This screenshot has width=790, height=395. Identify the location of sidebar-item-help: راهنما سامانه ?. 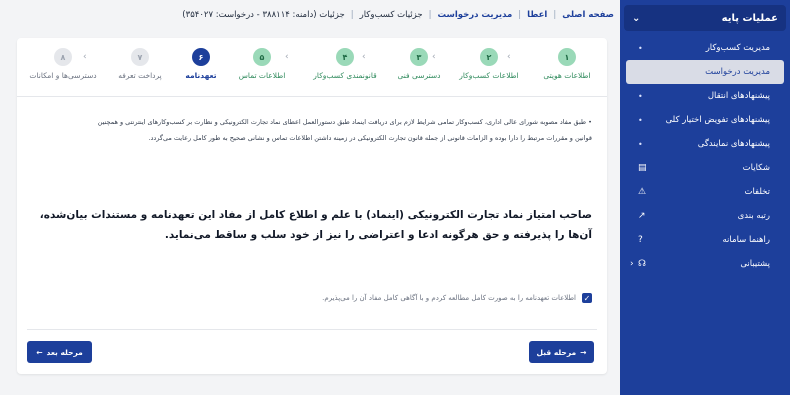
(705, 240).